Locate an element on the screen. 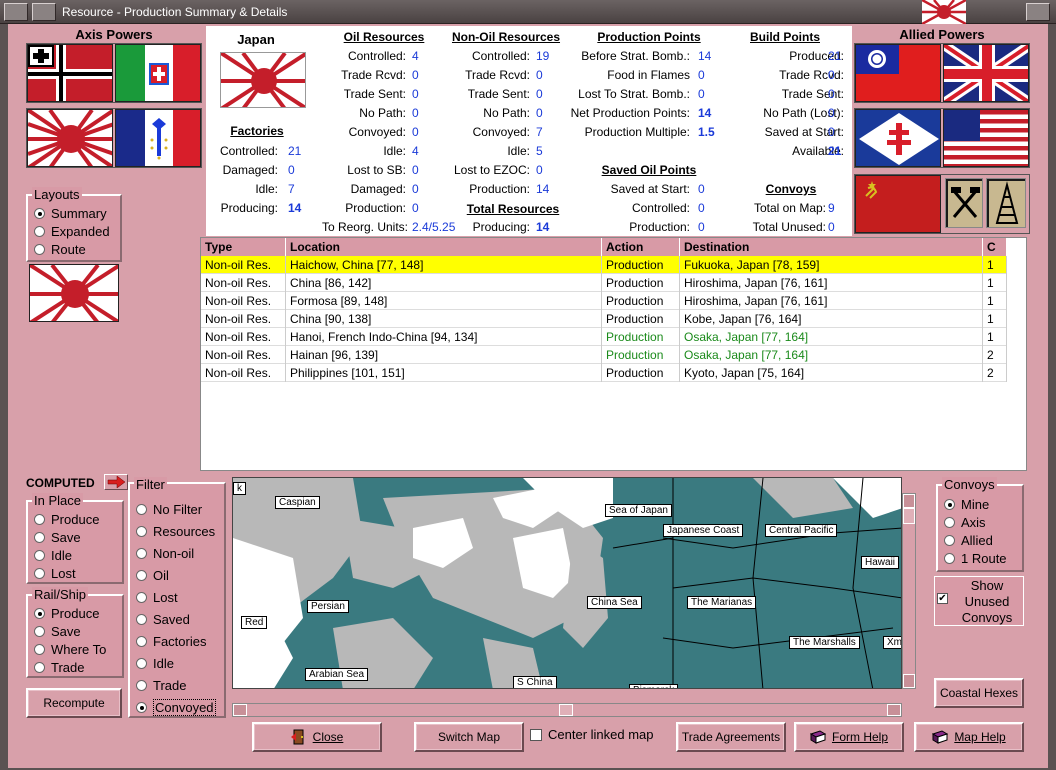 This screenshot has width=1056, height=770. trade-agreements-button: Trade Agreements is located at coordinates (731, 737).